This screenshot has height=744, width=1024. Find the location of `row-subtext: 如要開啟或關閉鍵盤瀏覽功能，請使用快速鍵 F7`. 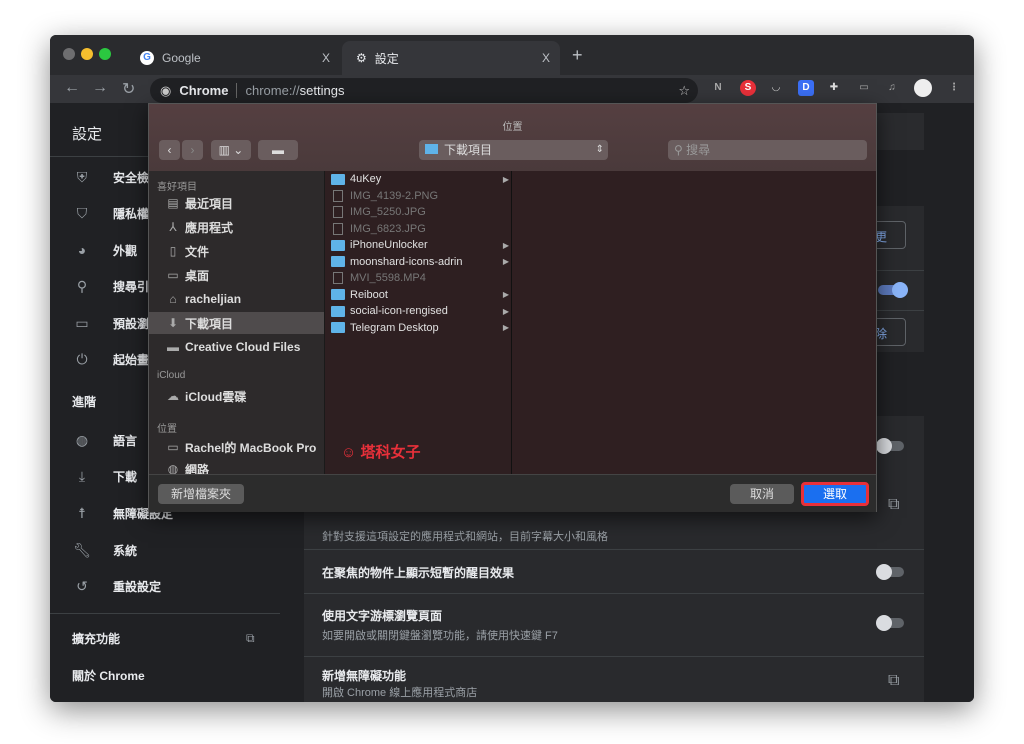

row-subtext: 如要開啟或關閉鍵盤瀏覽功能，請使用快速鍵 F7 is located at coordinates (440, 636).